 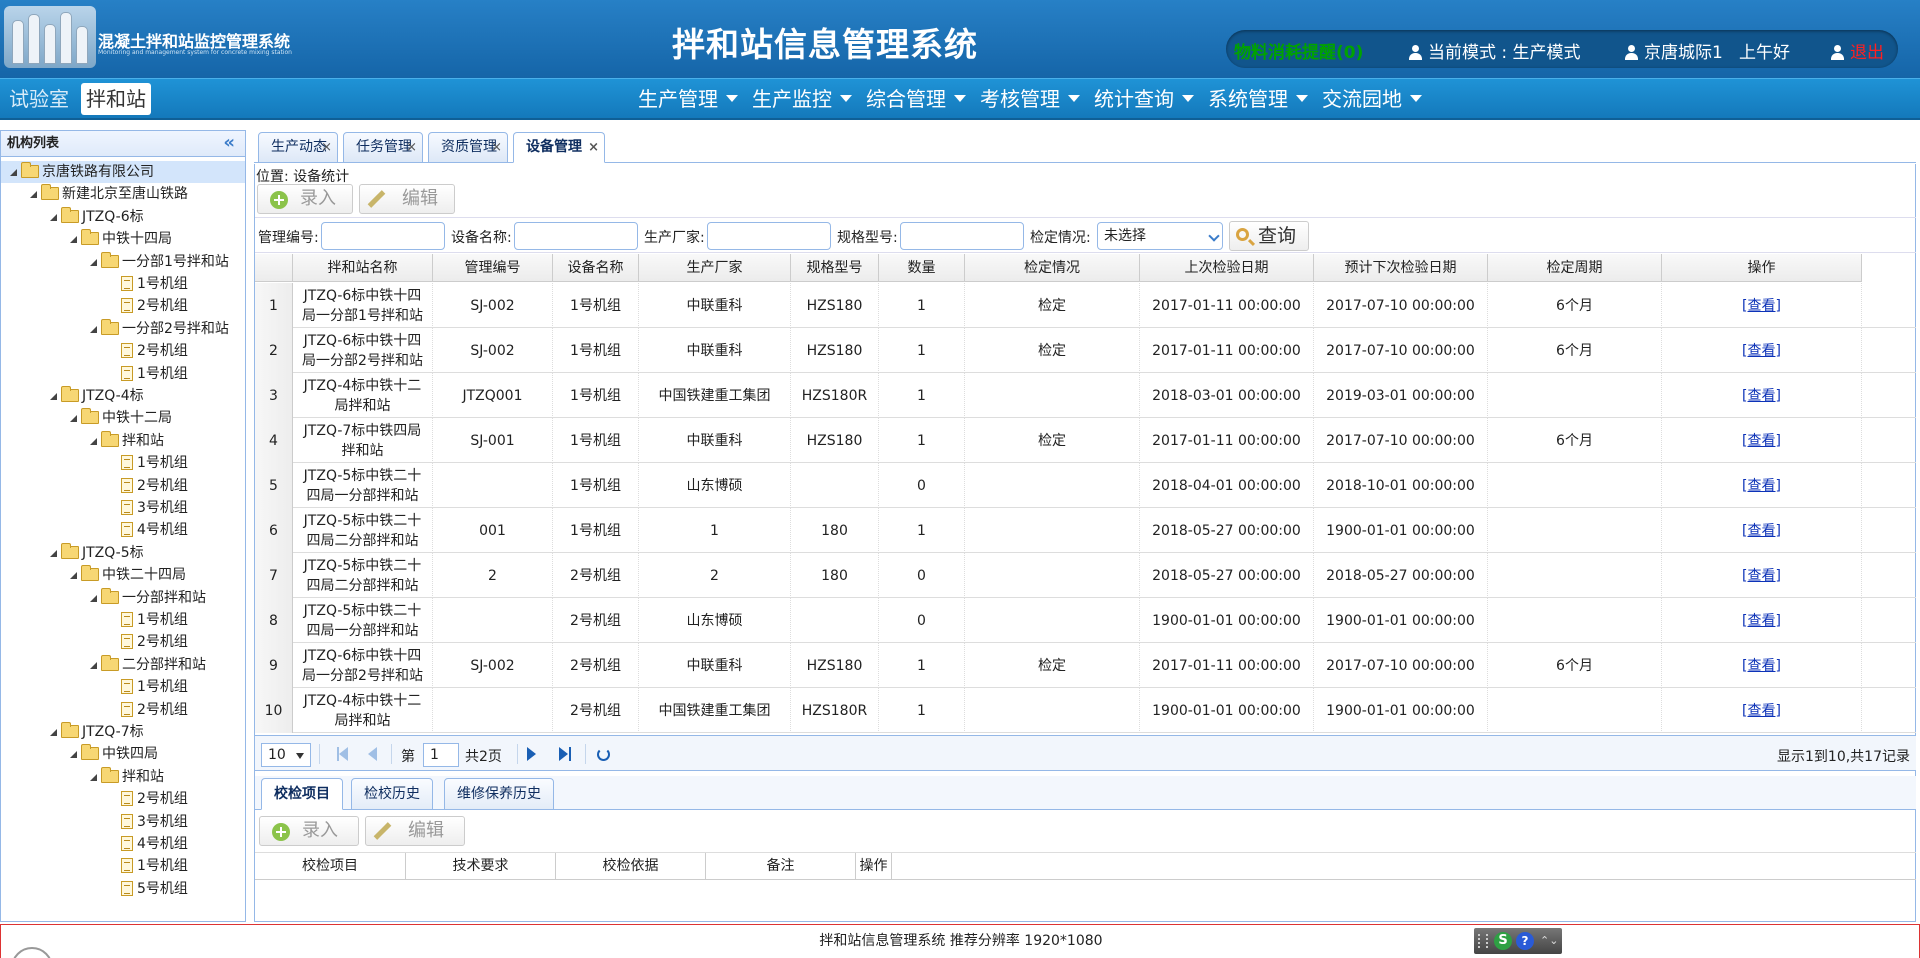 What do you see at coordinates (715, 268) in the screenshot?
I see `column-header: 生产厂家` at bounding box center [715, 268].